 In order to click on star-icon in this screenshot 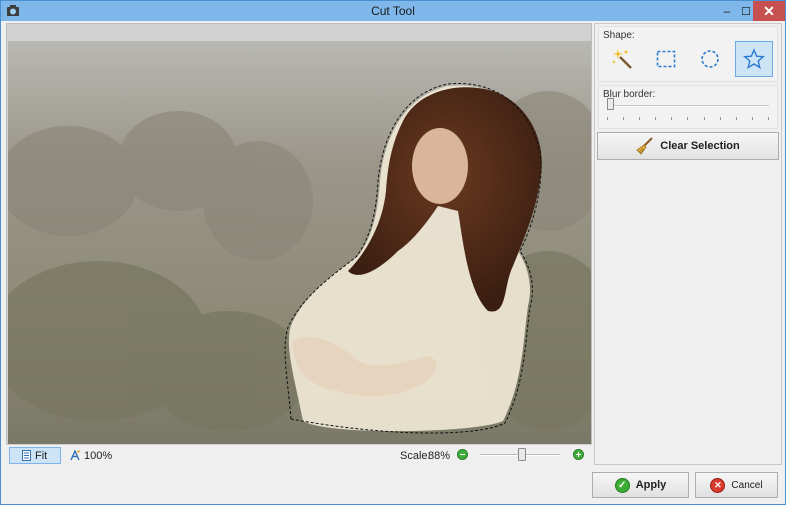, I will do `click(754, 58)`.